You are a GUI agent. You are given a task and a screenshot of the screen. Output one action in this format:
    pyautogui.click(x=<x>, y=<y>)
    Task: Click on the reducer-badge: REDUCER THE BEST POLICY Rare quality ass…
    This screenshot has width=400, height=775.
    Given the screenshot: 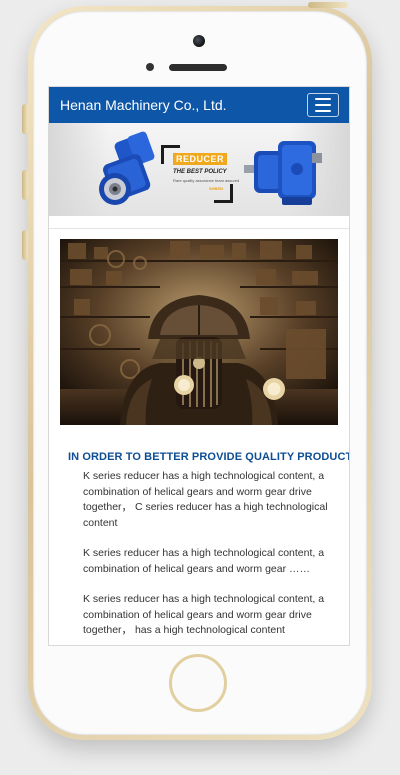 What is the action you would take?
    pyautogui.click(x=200, y=174)
    